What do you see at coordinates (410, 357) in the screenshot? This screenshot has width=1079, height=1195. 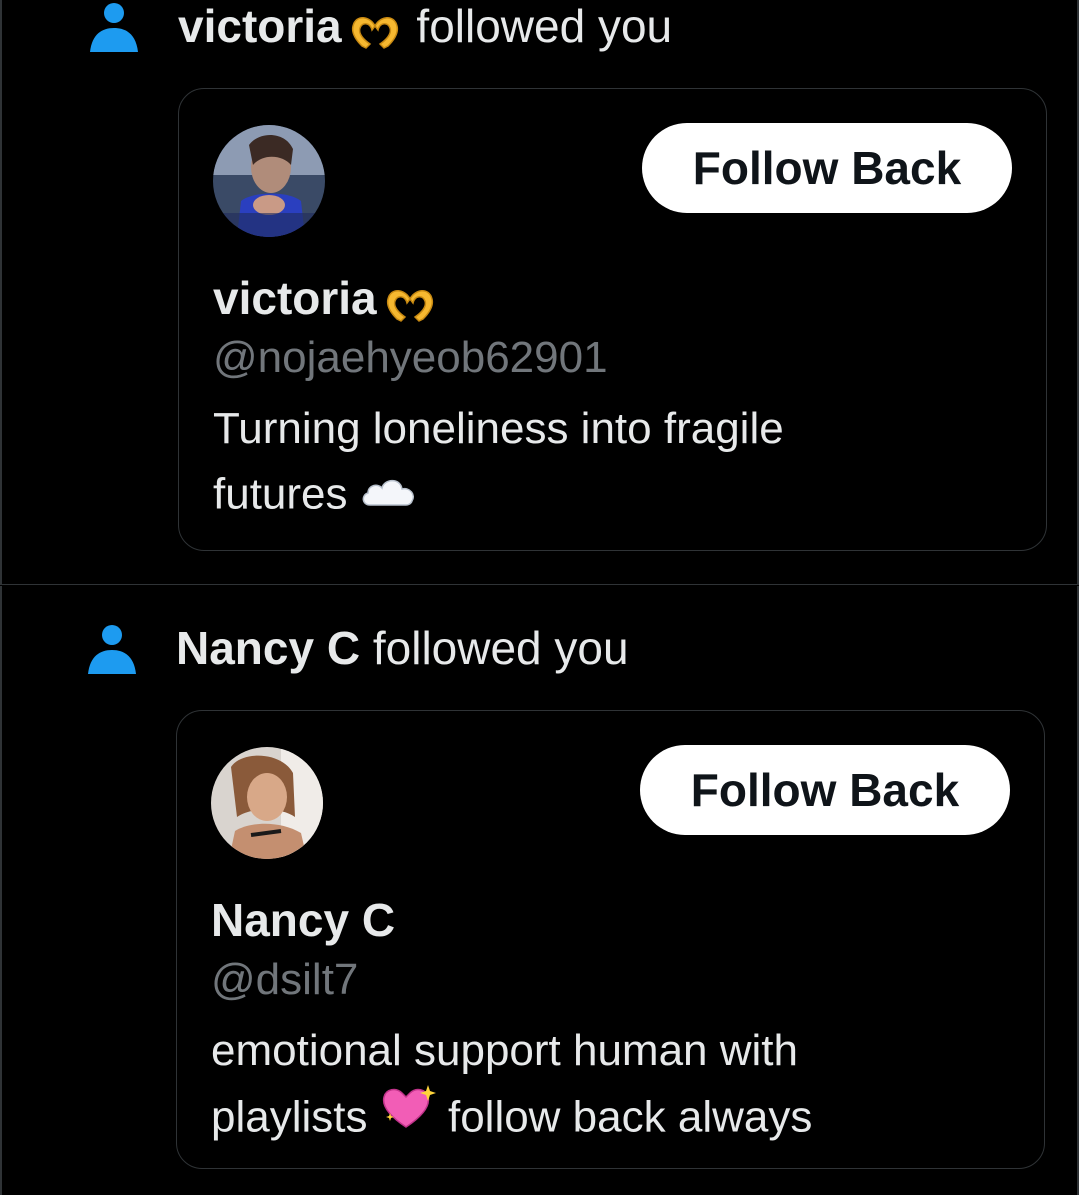 I see `user-handle: @nojaehyeob62901` at bounding box center [410, 357].